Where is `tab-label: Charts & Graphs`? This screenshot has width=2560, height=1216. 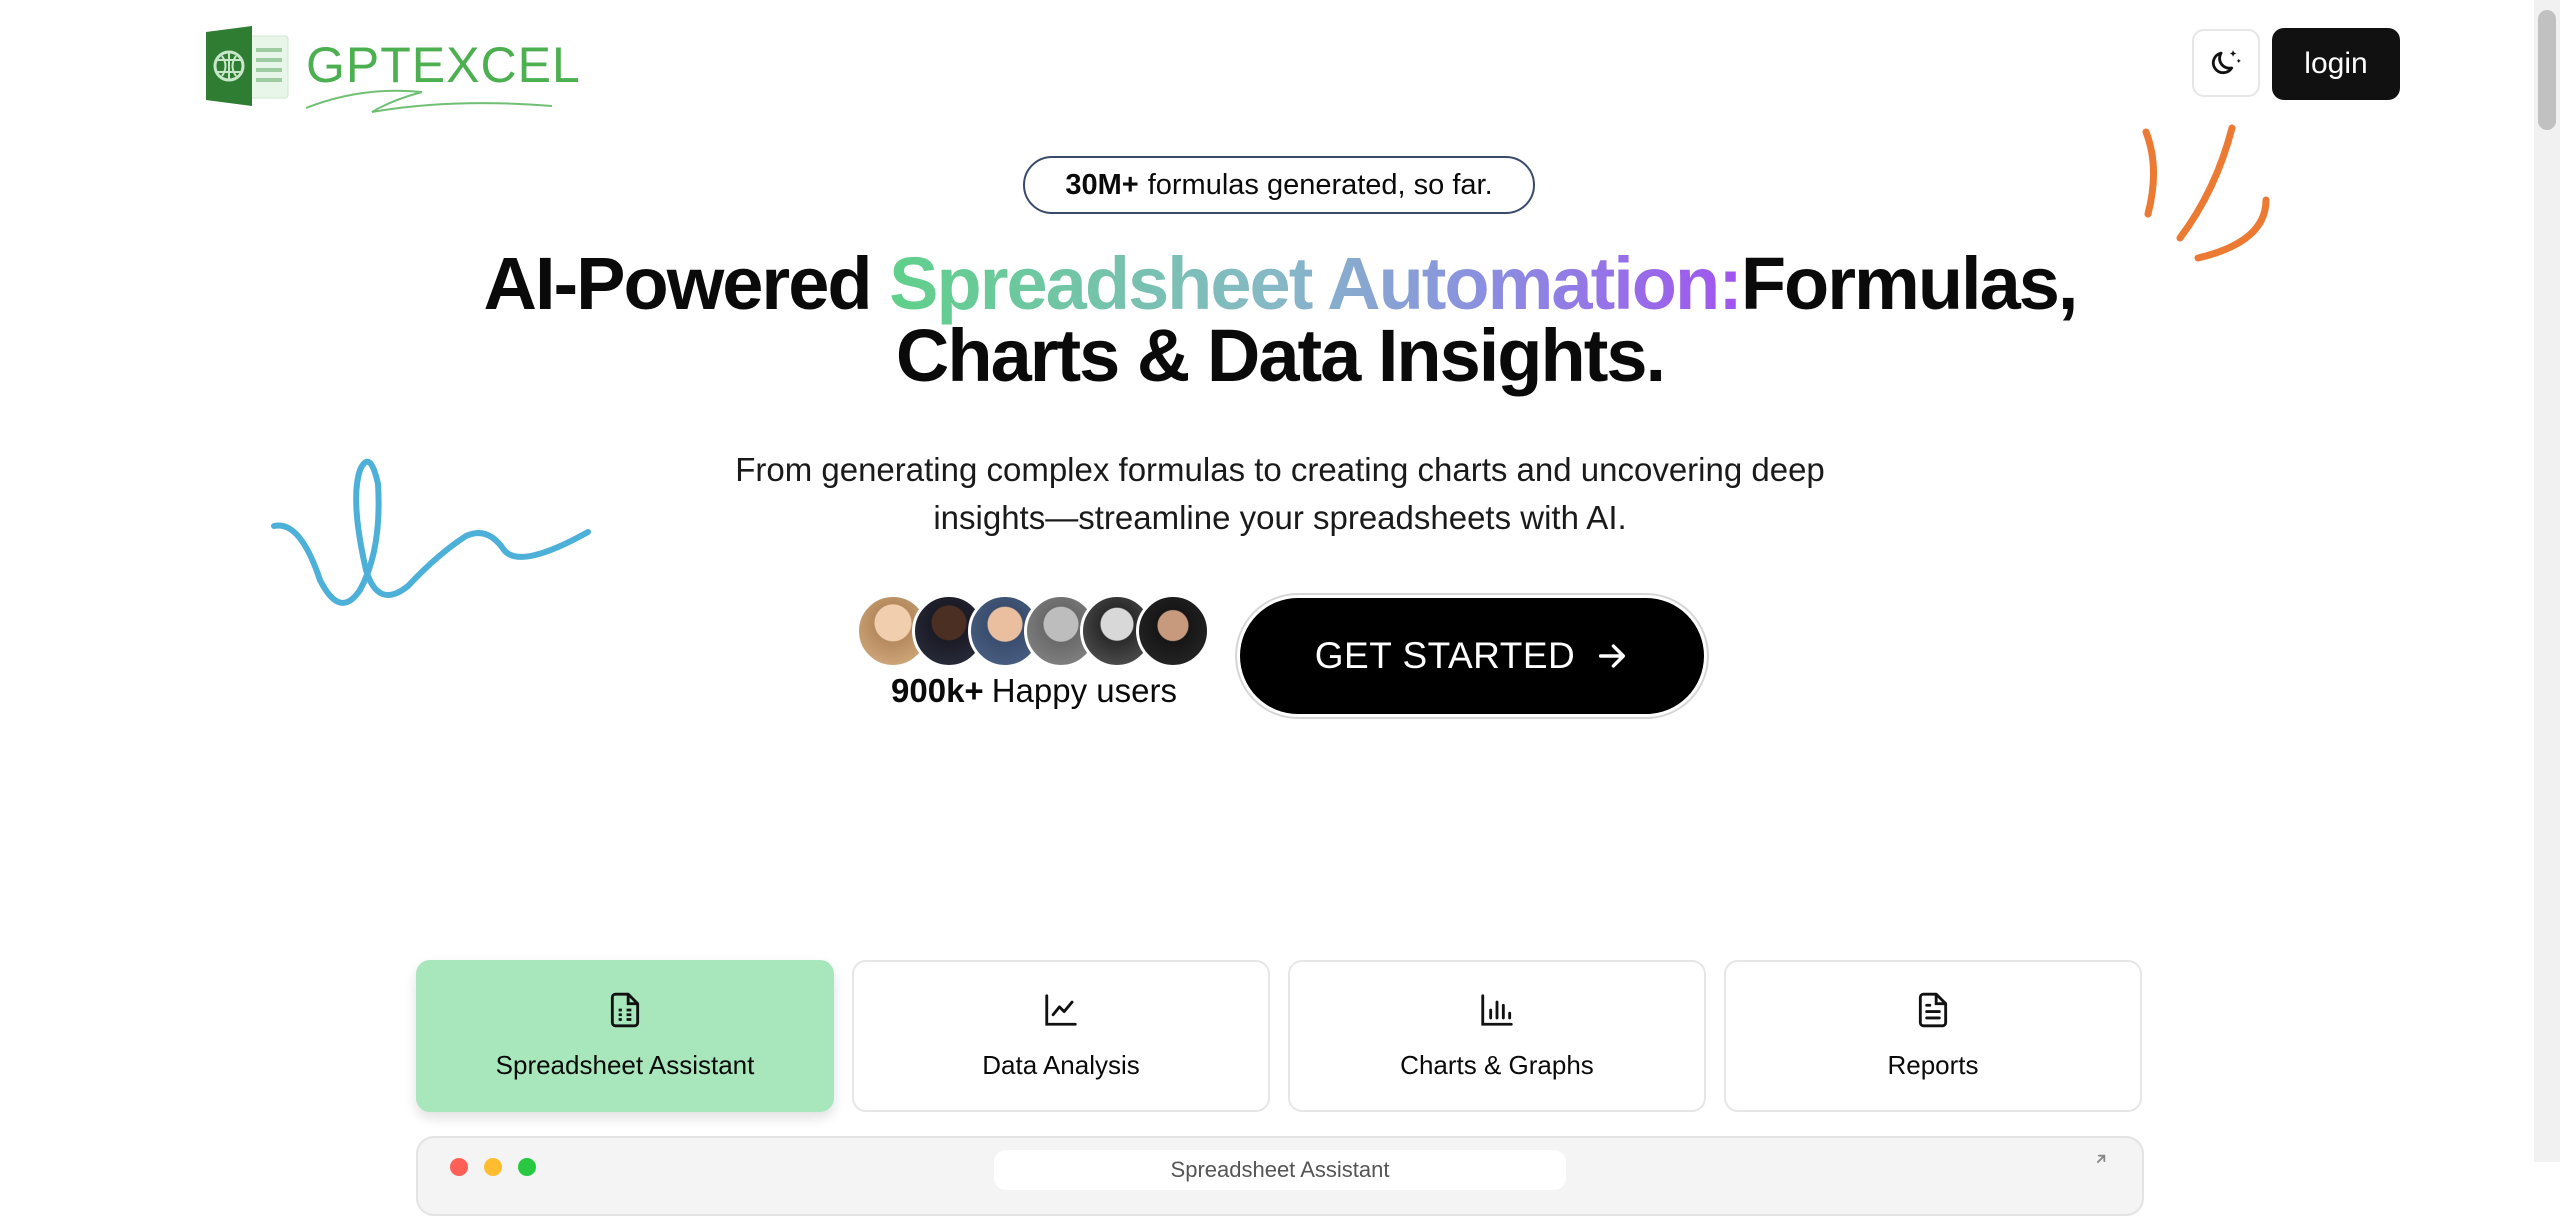
tab-label: Charts & Graphs is located at coordinates (1497, 1065).